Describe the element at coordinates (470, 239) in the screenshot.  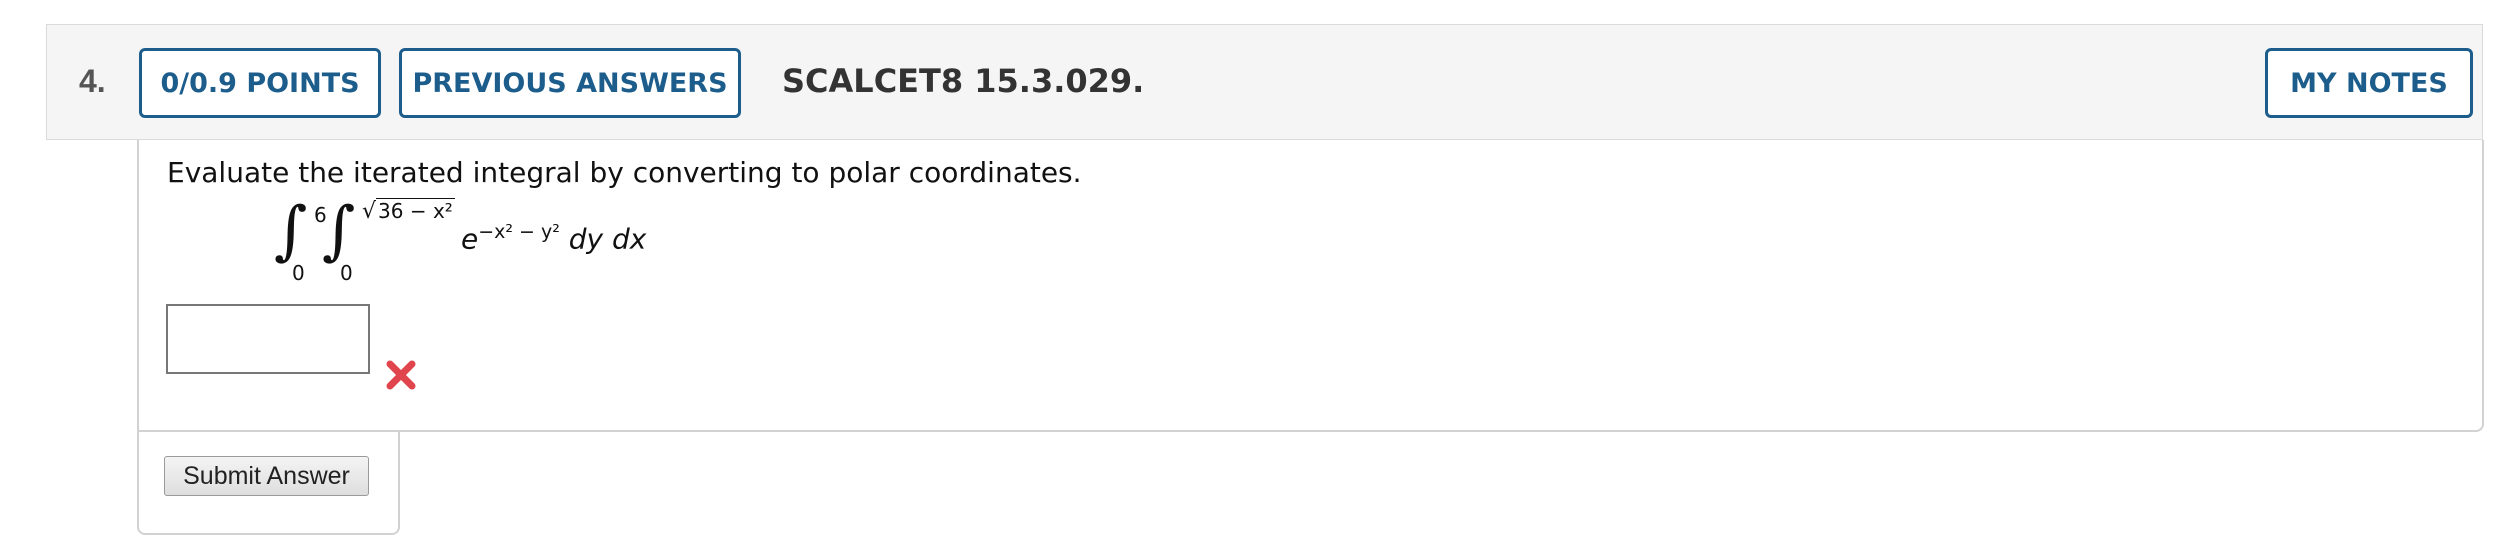
I see `integrand-base: e` at that location.